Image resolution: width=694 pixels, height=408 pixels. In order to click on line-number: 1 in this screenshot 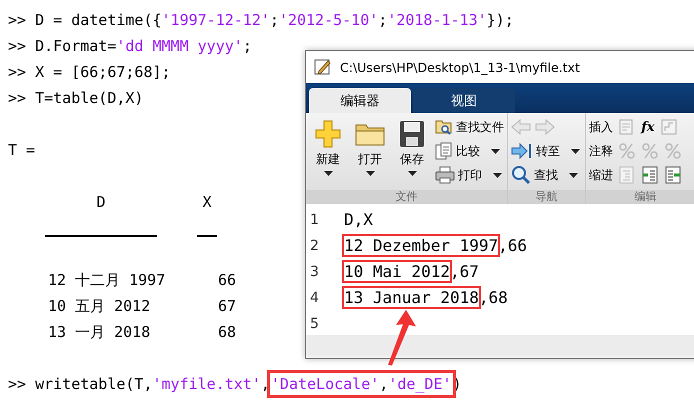, I will do `click(314, 220)`.